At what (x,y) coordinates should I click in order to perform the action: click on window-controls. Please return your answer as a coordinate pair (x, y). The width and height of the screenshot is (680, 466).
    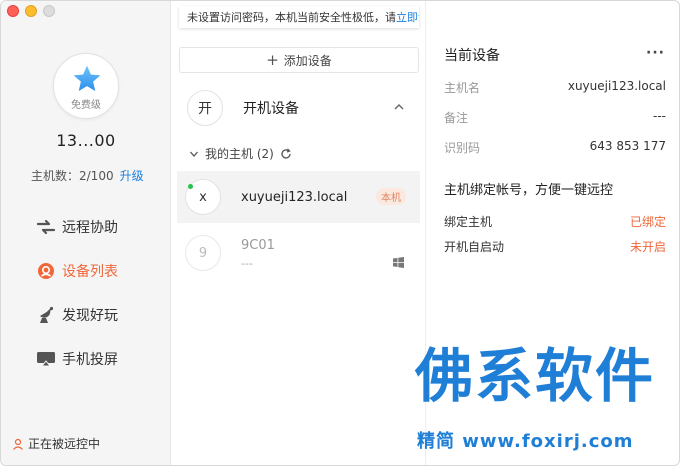
    Looking at the image, I should click on (31, 11).